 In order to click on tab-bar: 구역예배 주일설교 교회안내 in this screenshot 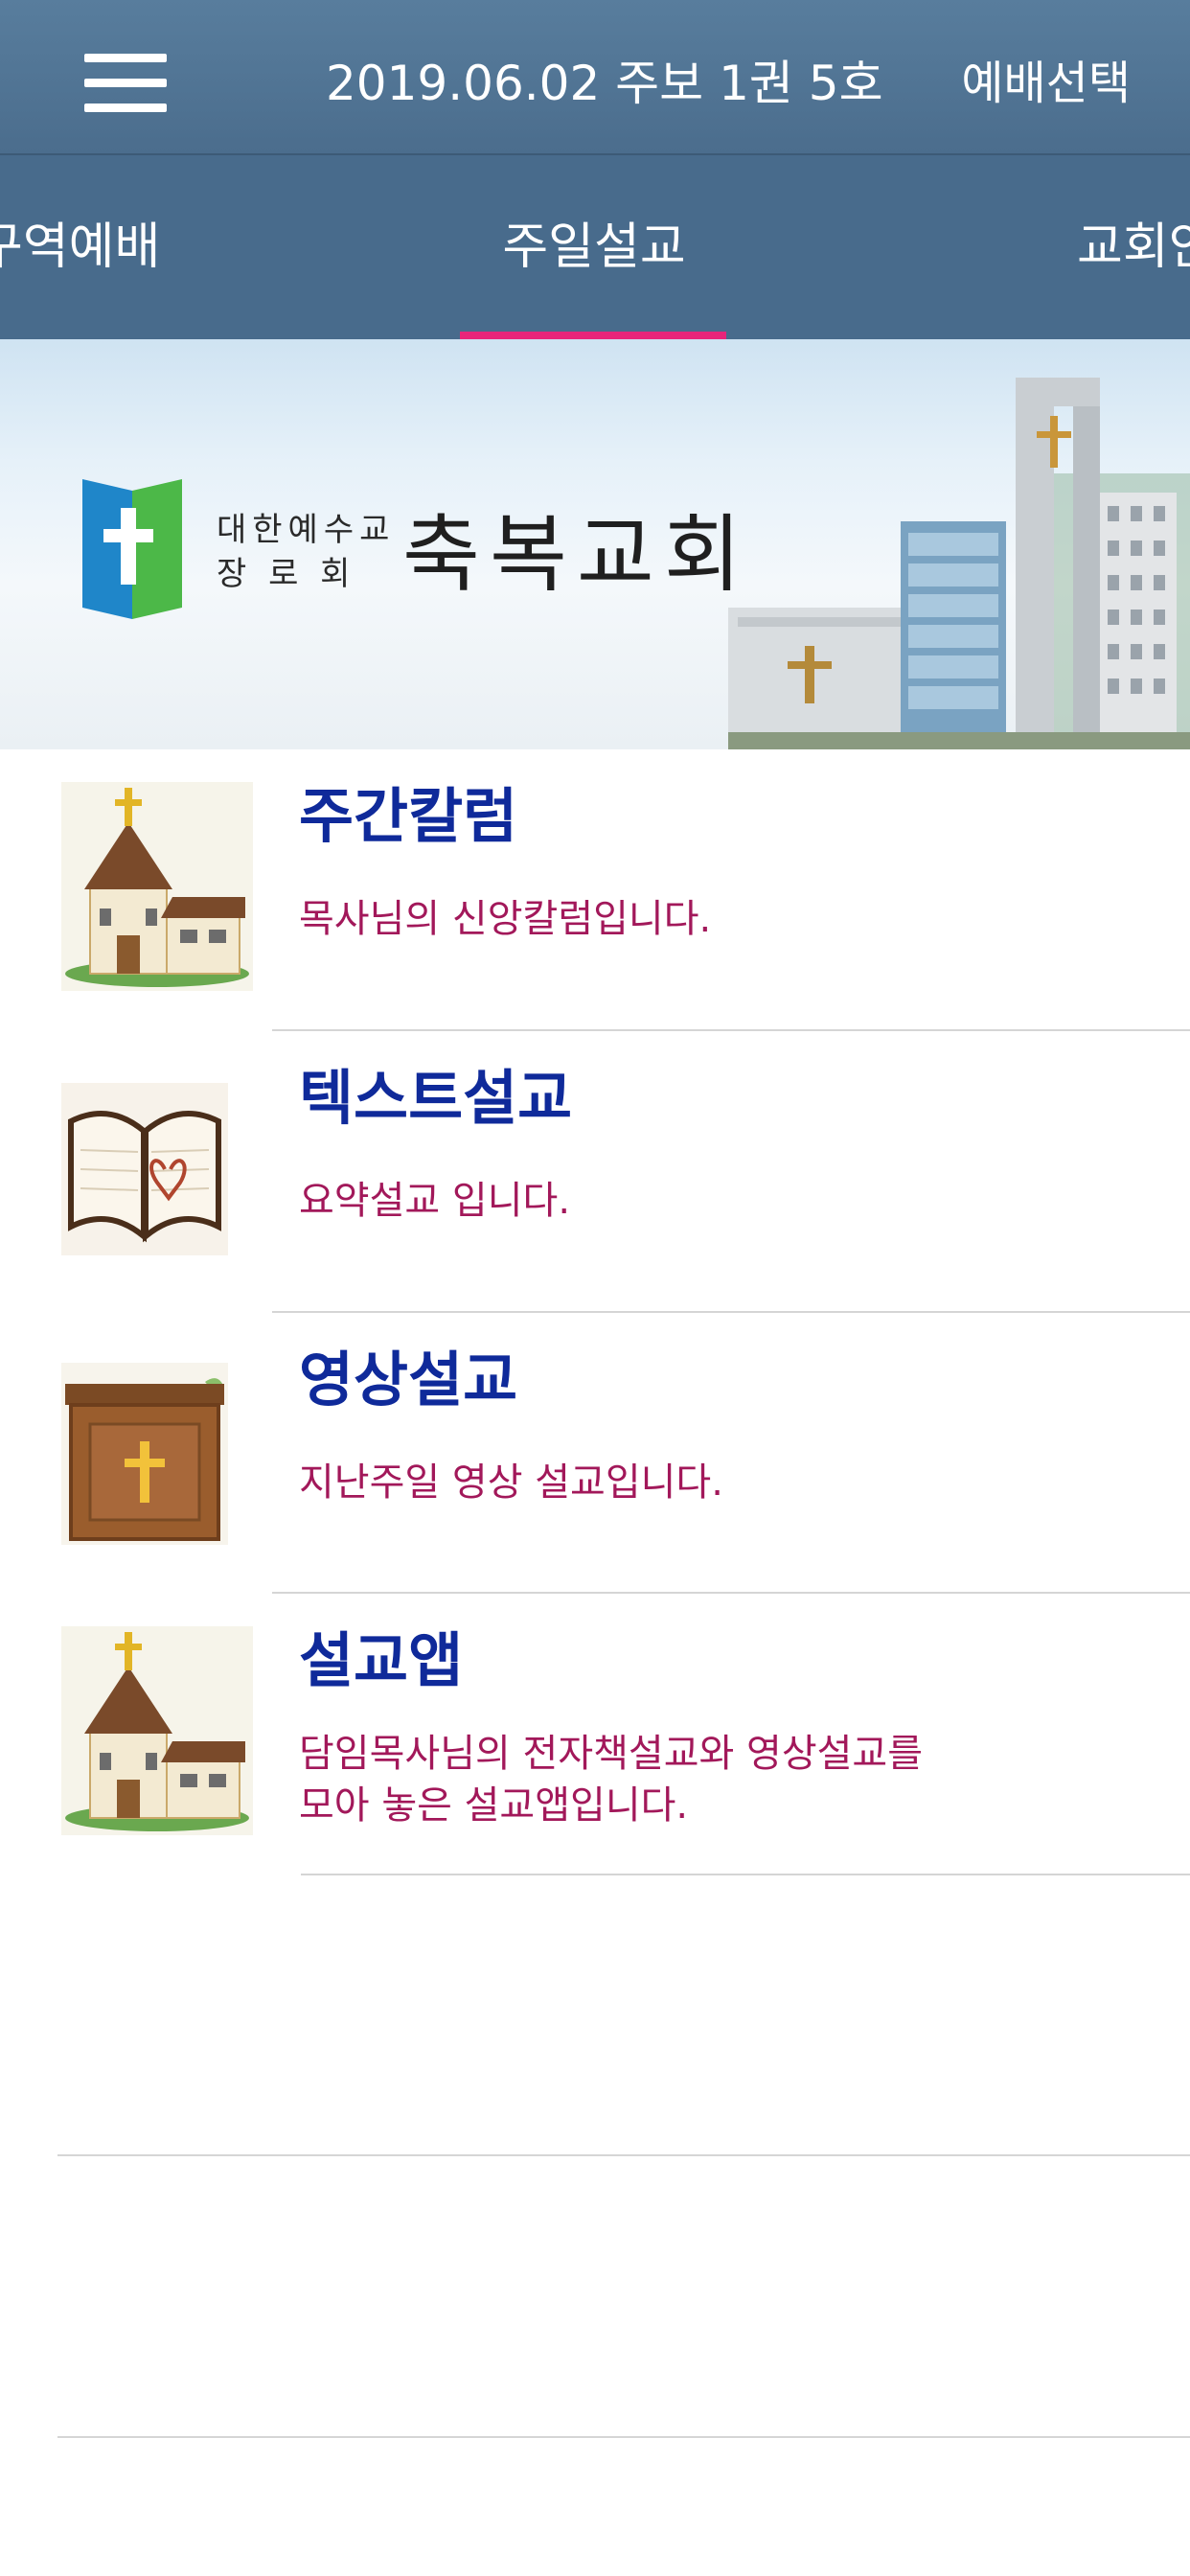, I will do `click(595, 247)`.